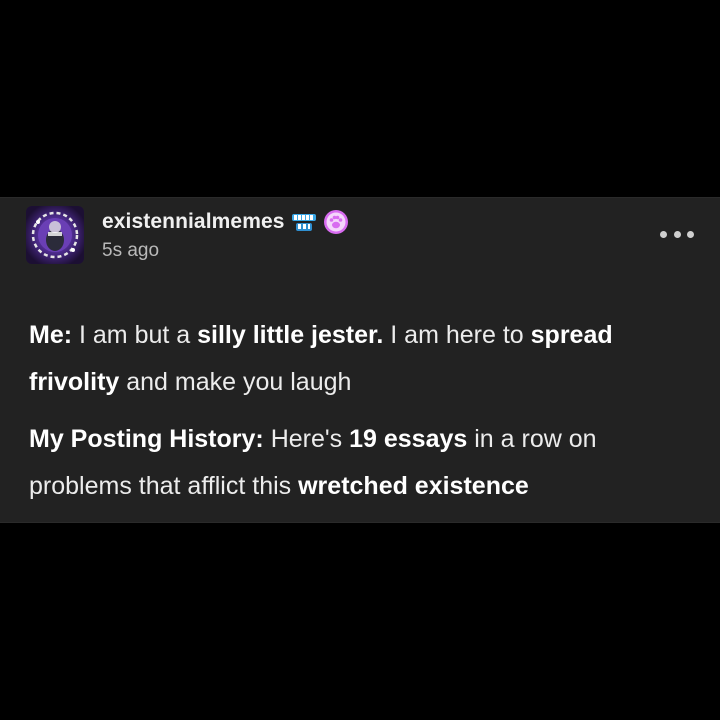 This screenshot has width=720, height=720. I want to click on bold-text: wretched existence, so click(413, 486).